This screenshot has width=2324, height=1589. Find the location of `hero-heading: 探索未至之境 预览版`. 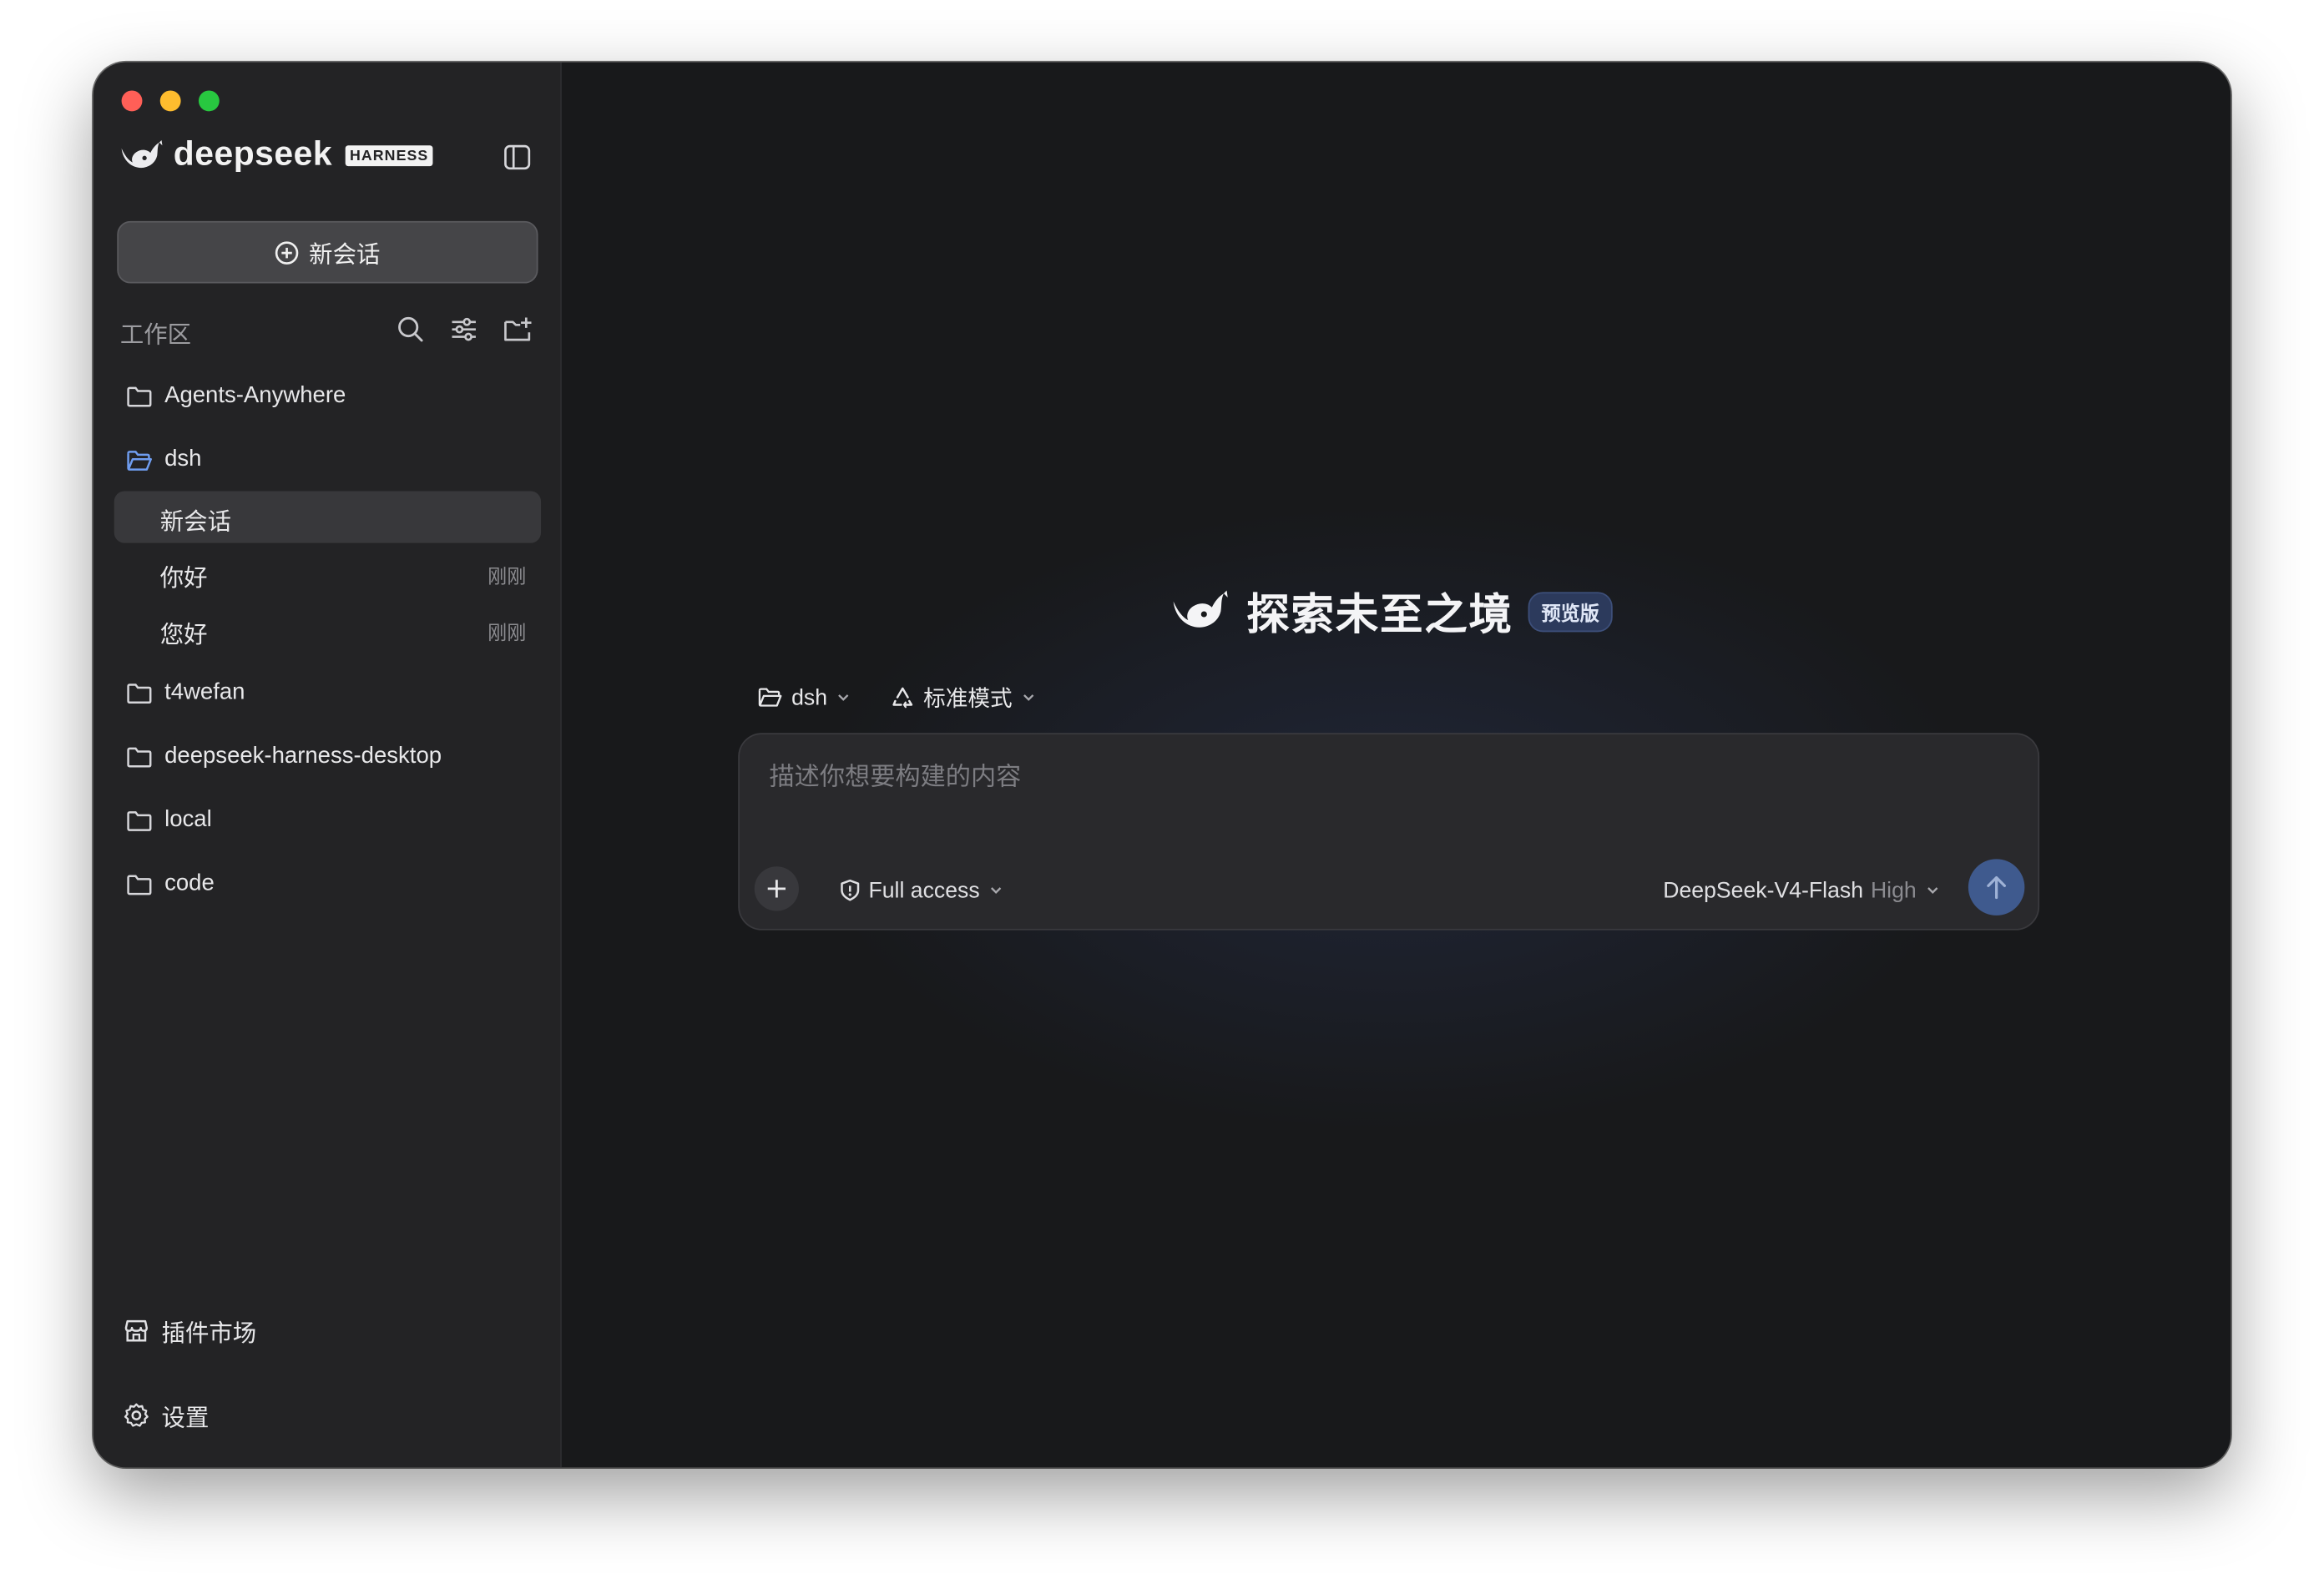

hero-heading: 探索未至之境 预览版 is located at coordinates (1391, 611).